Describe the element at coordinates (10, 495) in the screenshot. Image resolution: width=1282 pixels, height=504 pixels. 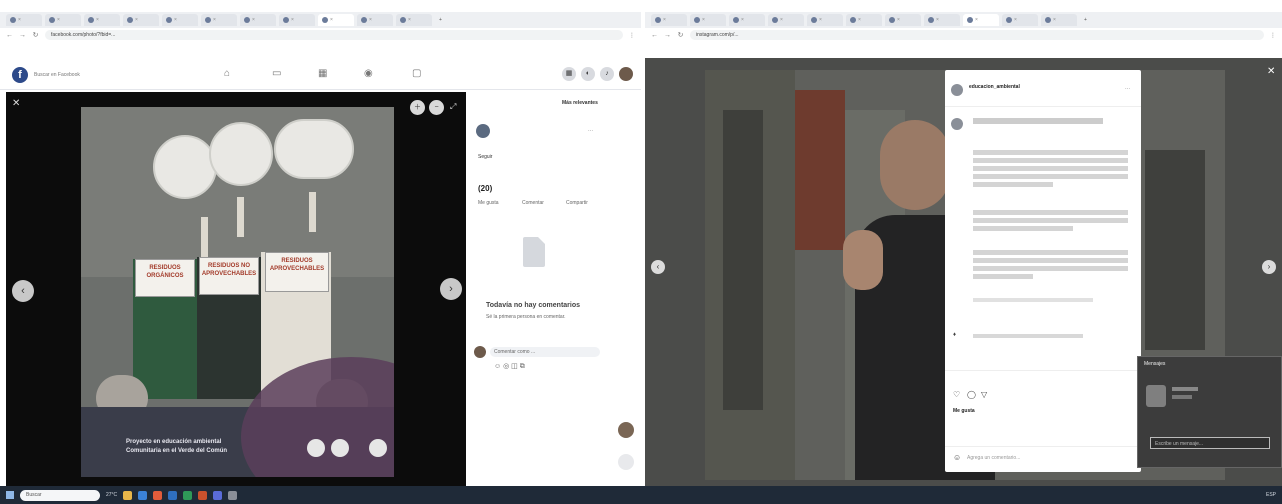
I see `start-menu-icon` at that location.